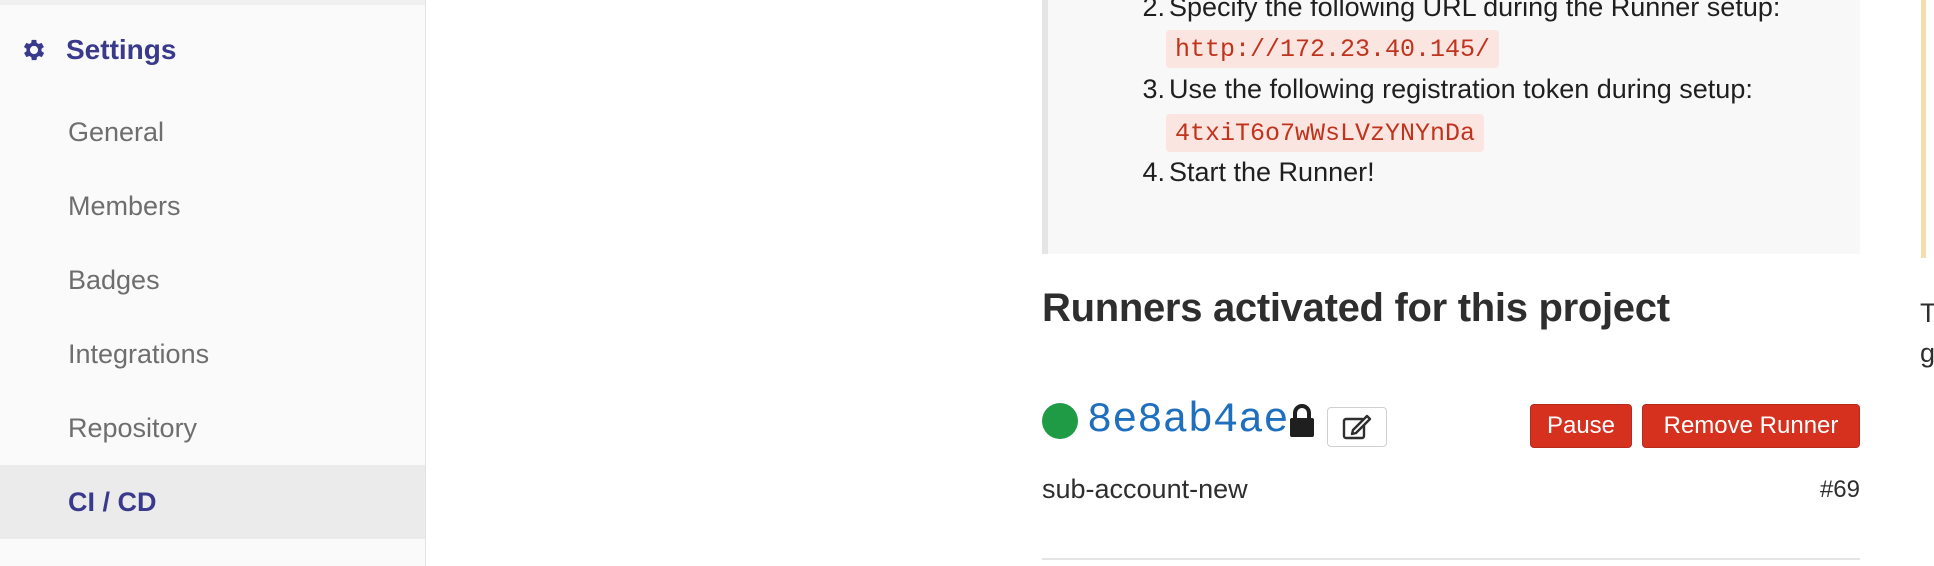 The image size is (1934, 566). Describe the element at coordinates (124, 205) in the screenshot. I see `sidebar-item-label: Members` at that location.